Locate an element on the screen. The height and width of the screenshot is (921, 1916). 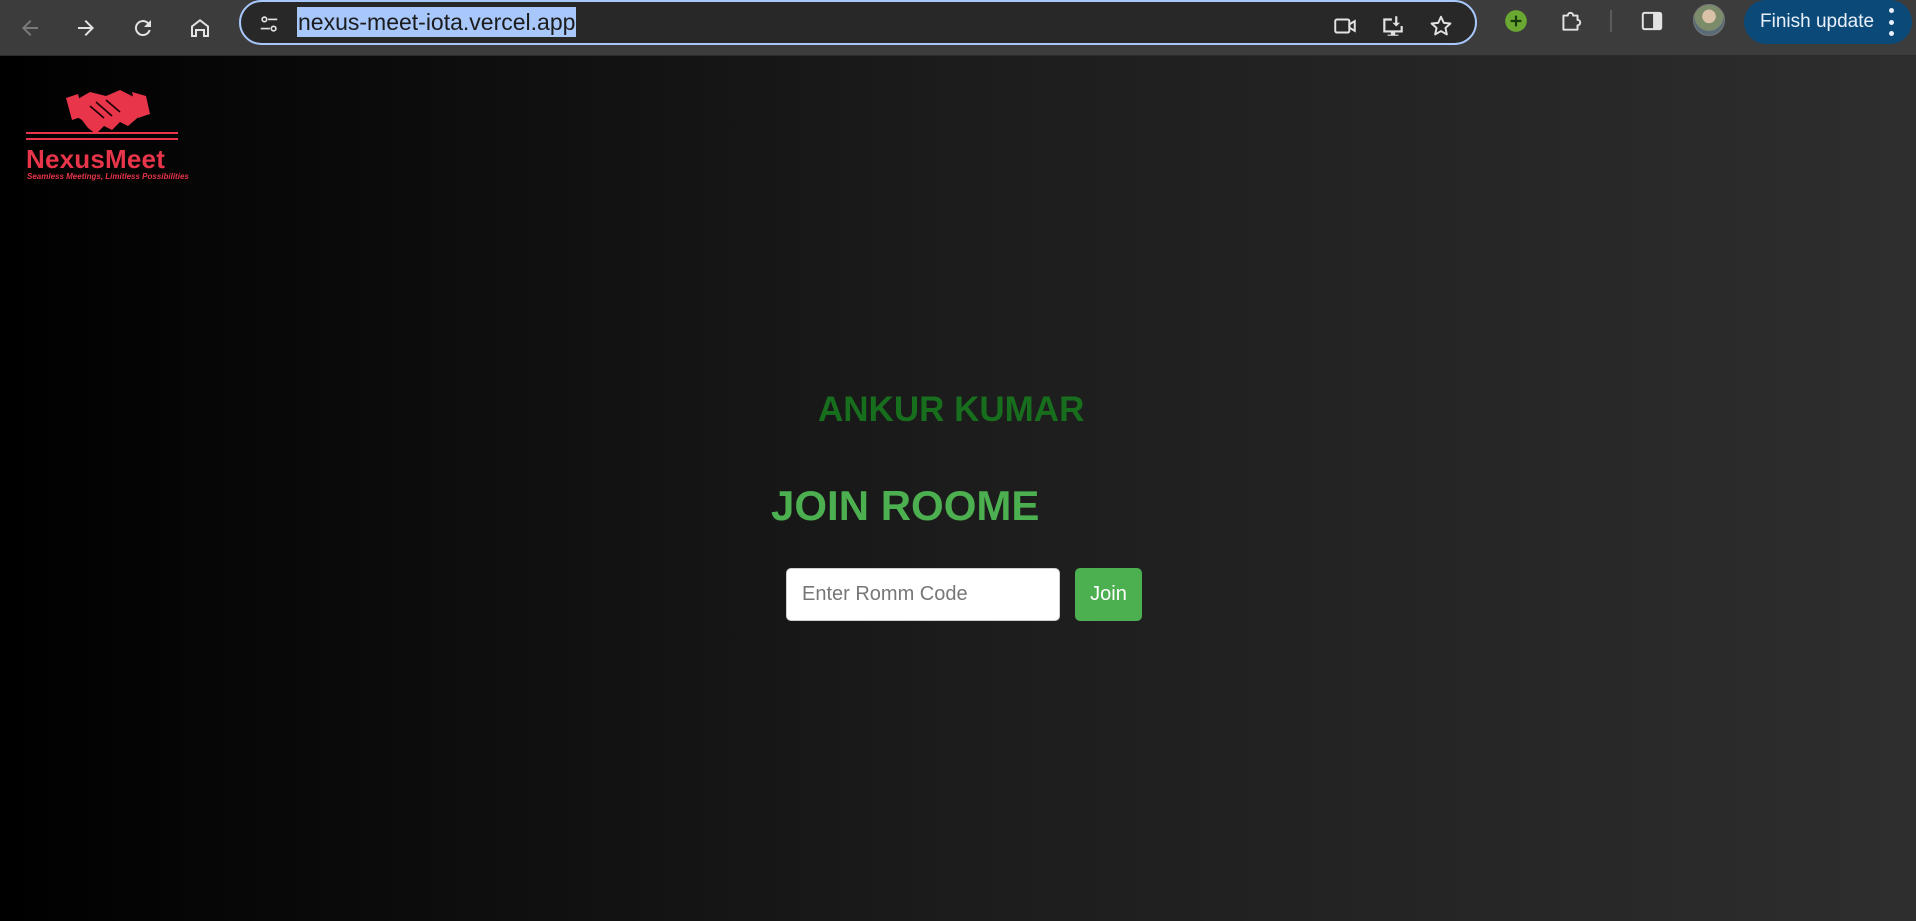
finish-update-button: Finish update is located at coordinates (1828, 22).